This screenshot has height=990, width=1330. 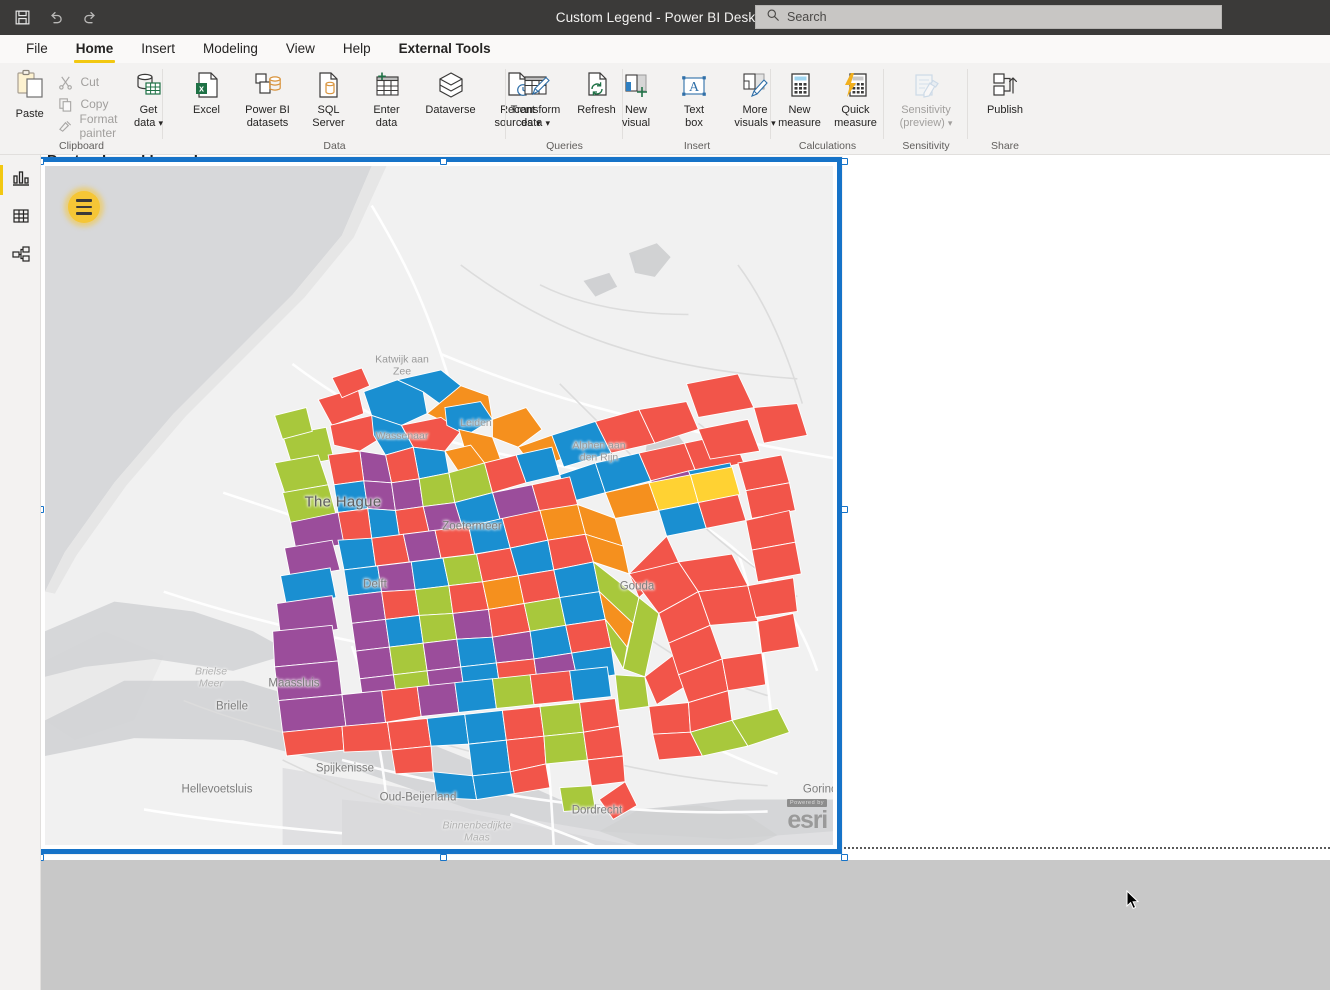 I want to click on get-data-button: Get data ▾, so click(x=149, y=96).